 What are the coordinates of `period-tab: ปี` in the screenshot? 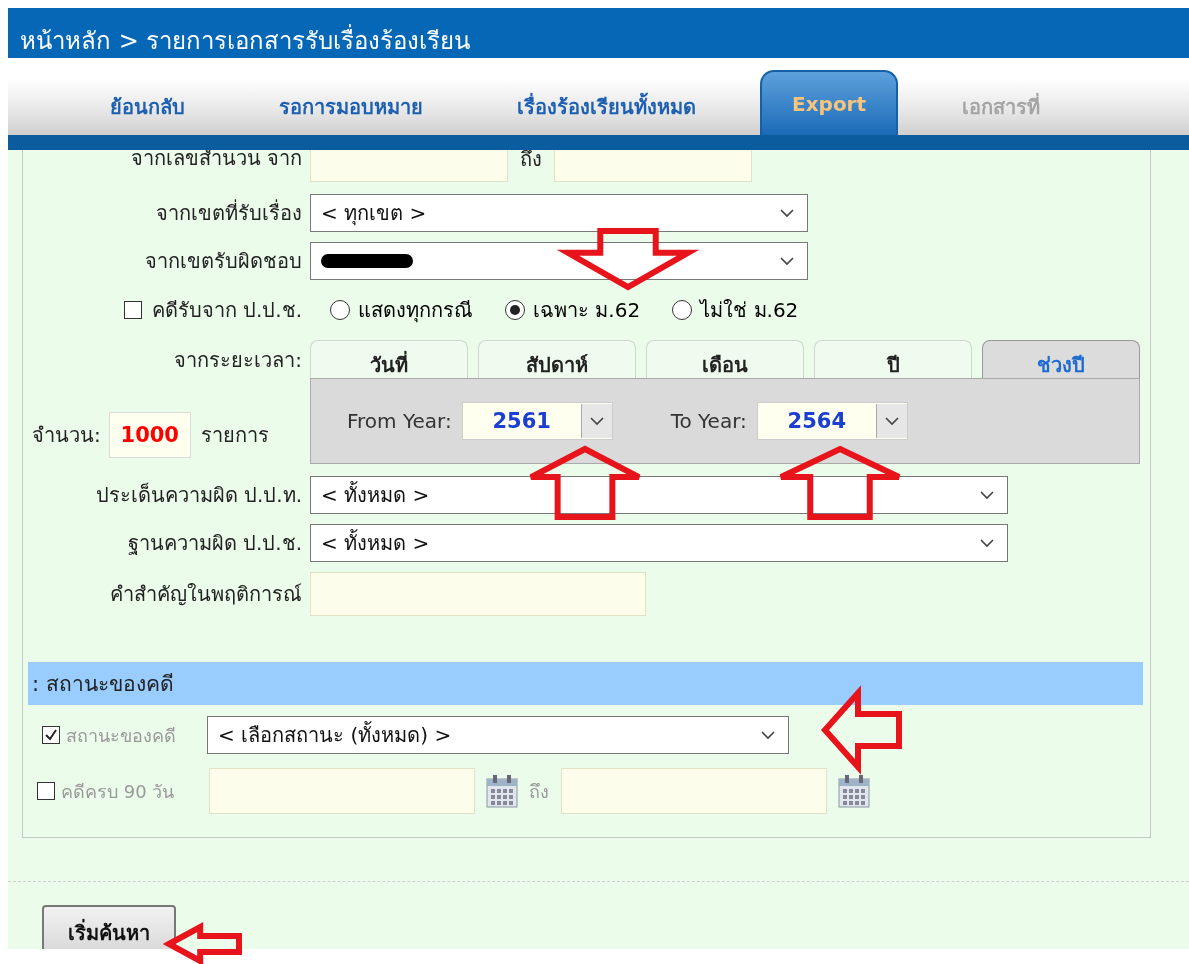 It's located at (893, 359).